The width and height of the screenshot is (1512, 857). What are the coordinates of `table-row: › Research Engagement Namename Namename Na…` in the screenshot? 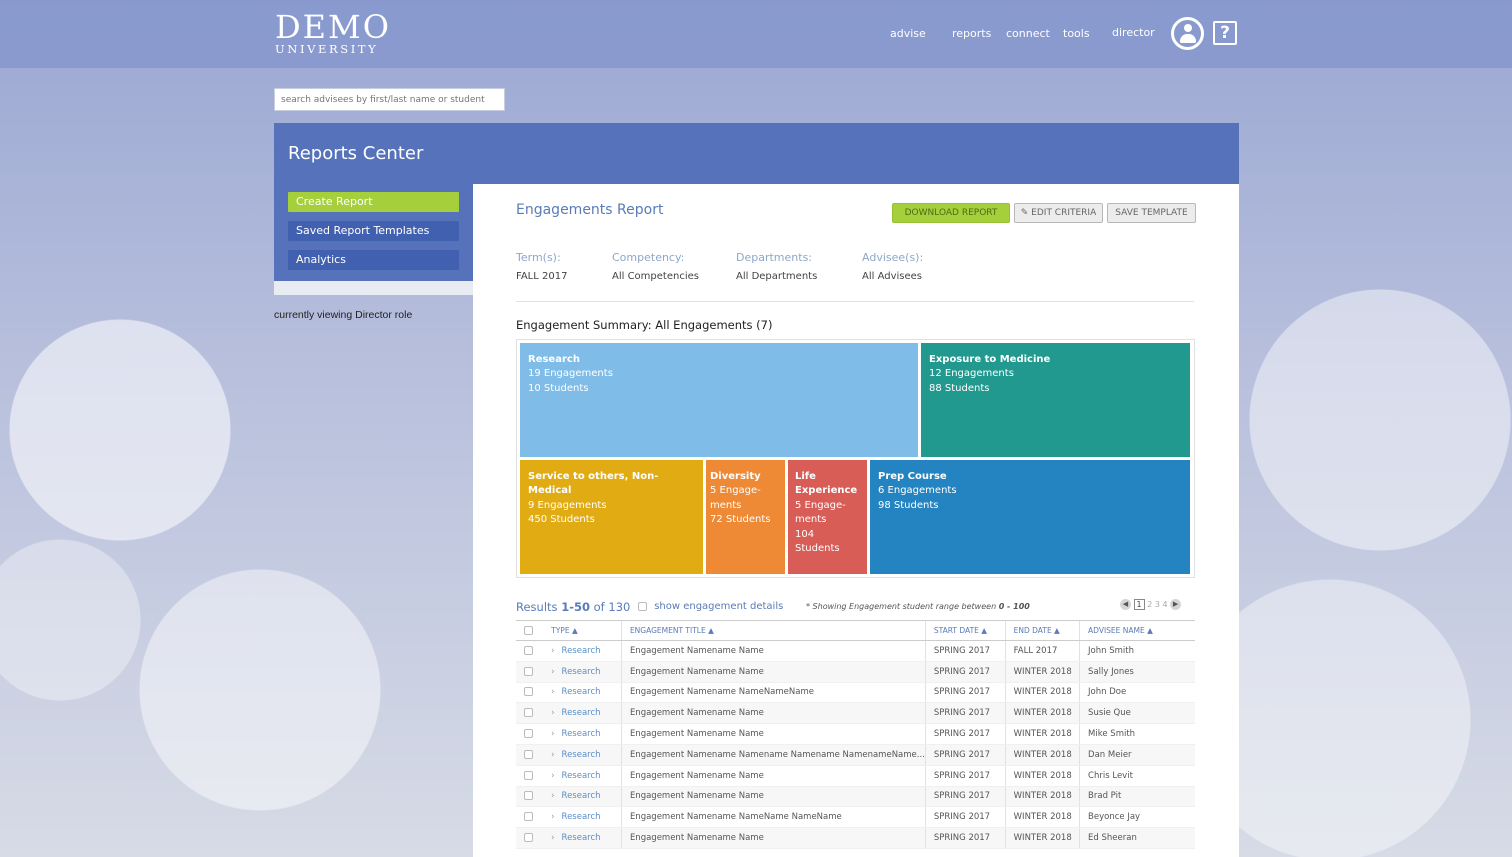 It's located at (855, 755).